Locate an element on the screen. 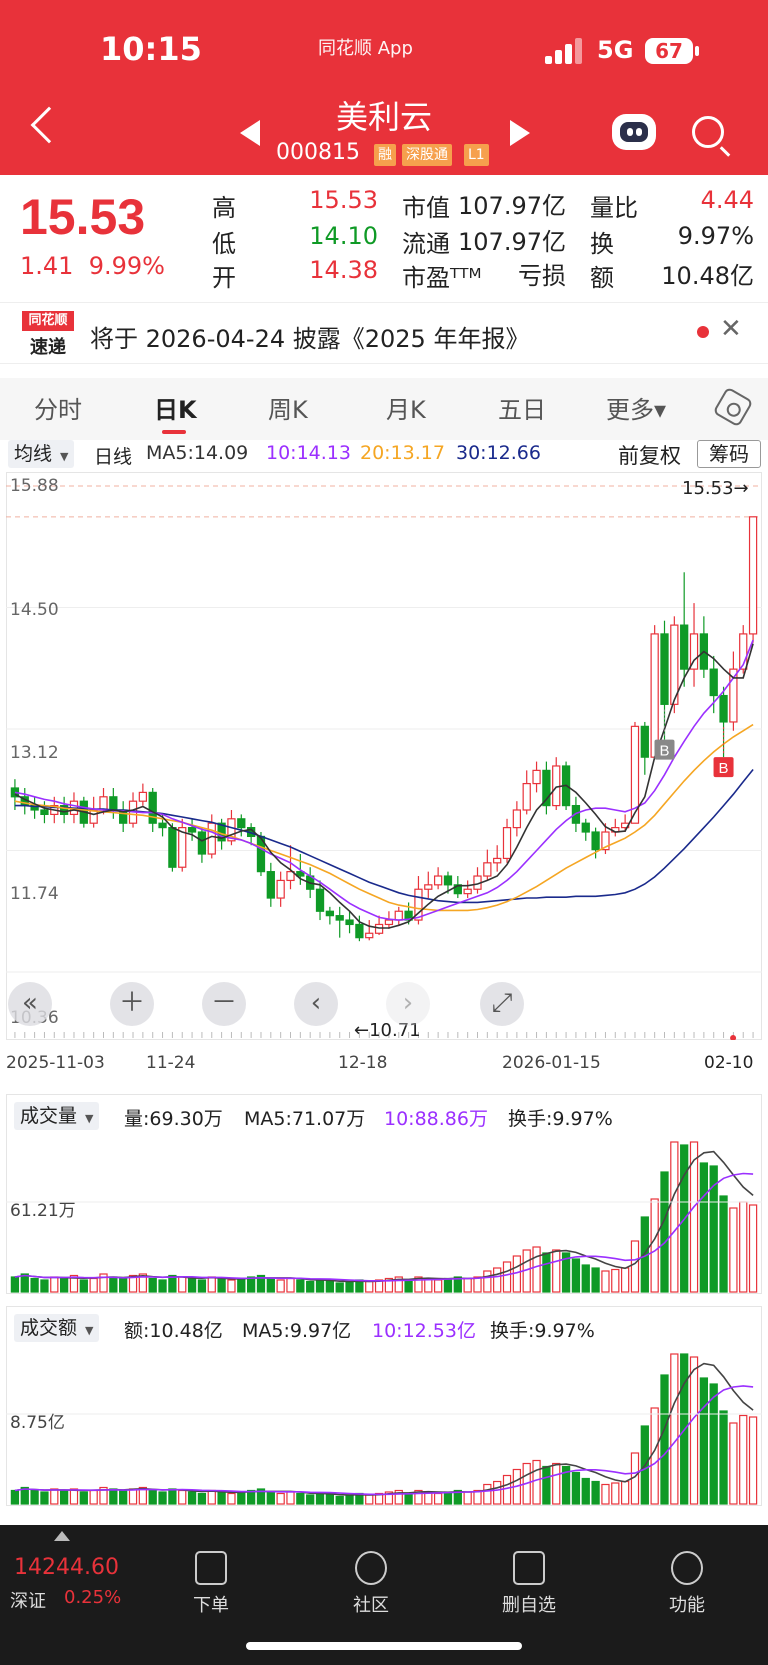 This screenshot has width=768, height=1665. nav-order: 下单 is located at coordinates (211, 1584).